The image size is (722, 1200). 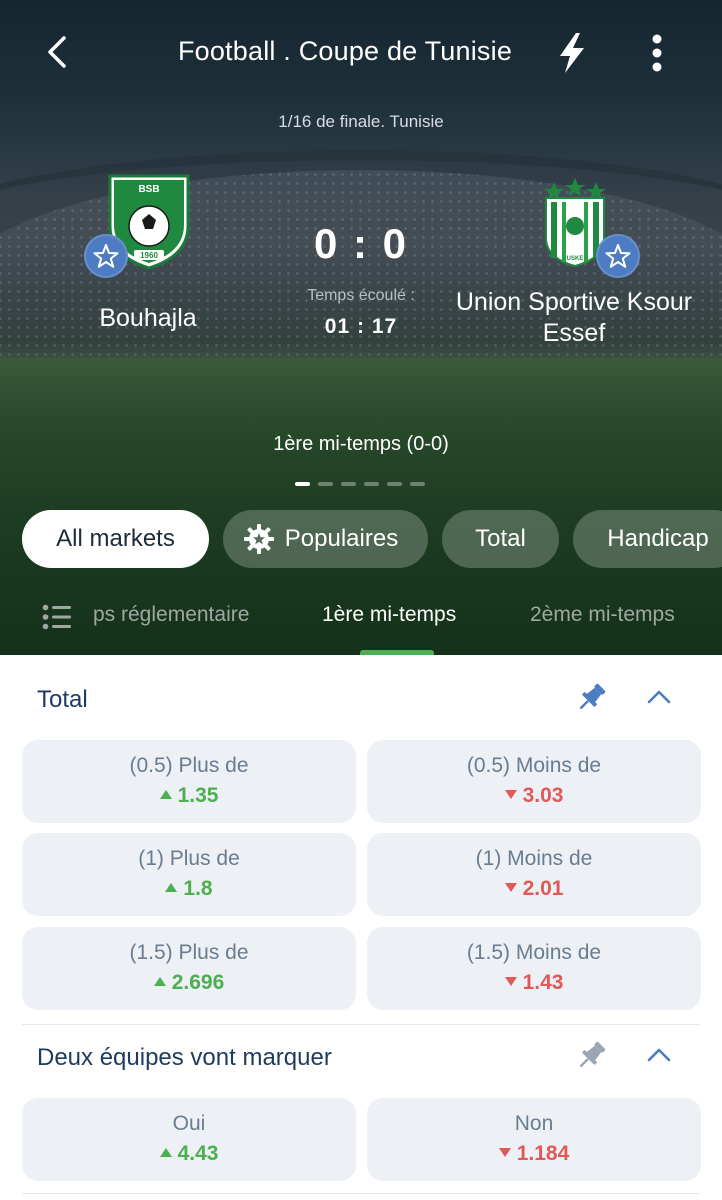 I want to click on odd-label: (1) Moins de, so click(x=534, y=858).